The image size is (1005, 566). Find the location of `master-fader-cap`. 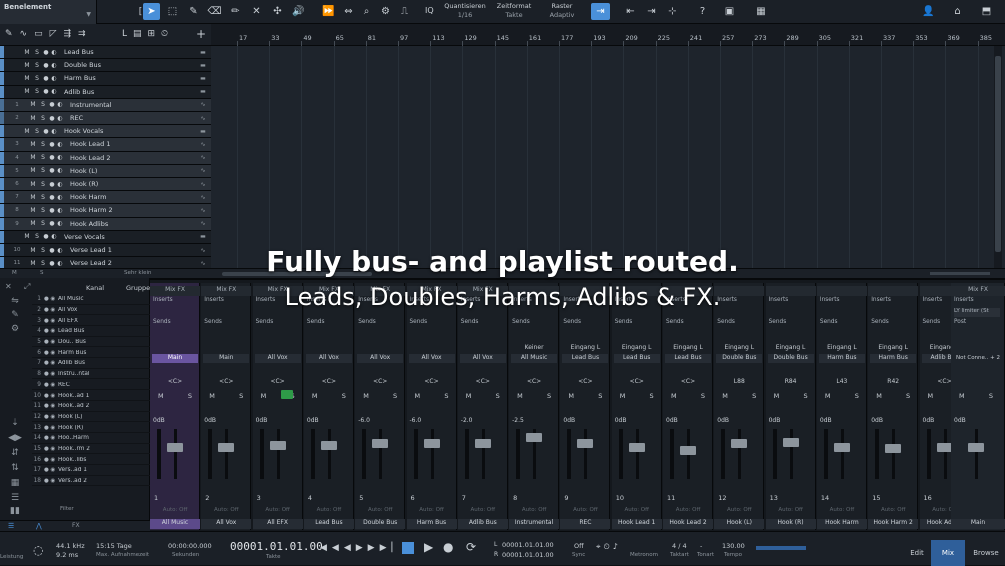

master-fader-cap is located at coordinates (976, 447).